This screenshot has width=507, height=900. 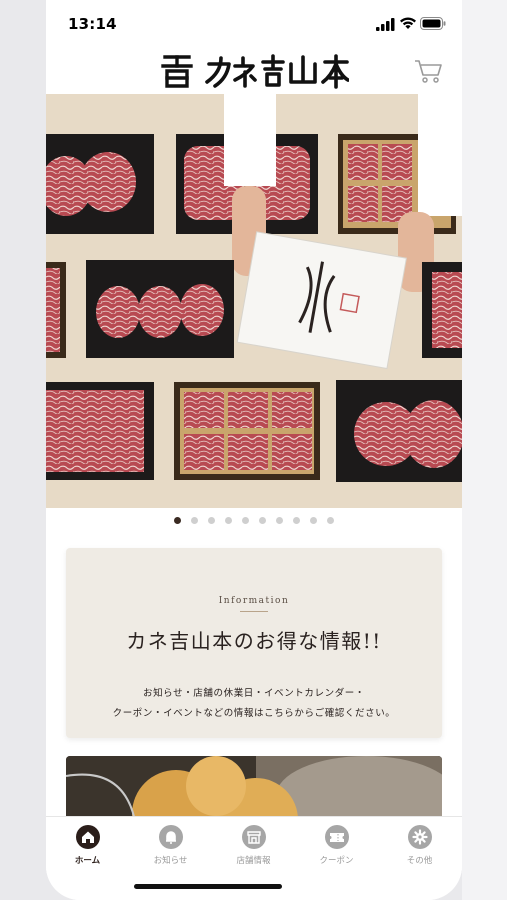 I want to click on app-header, so click(x=254, y=71).